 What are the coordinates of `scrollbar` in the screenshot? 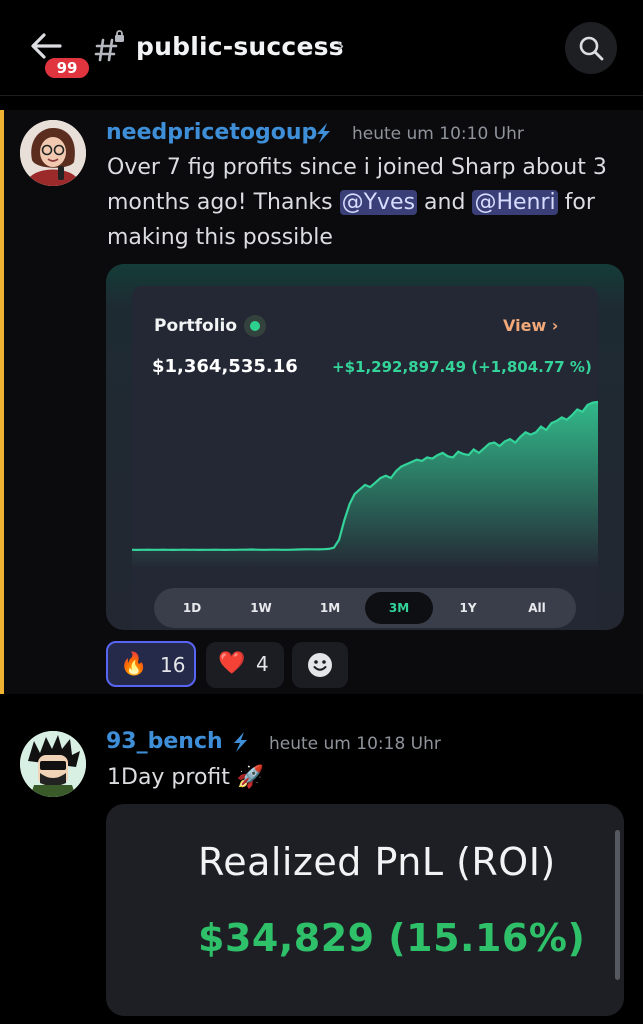 It's located at (617, 905).